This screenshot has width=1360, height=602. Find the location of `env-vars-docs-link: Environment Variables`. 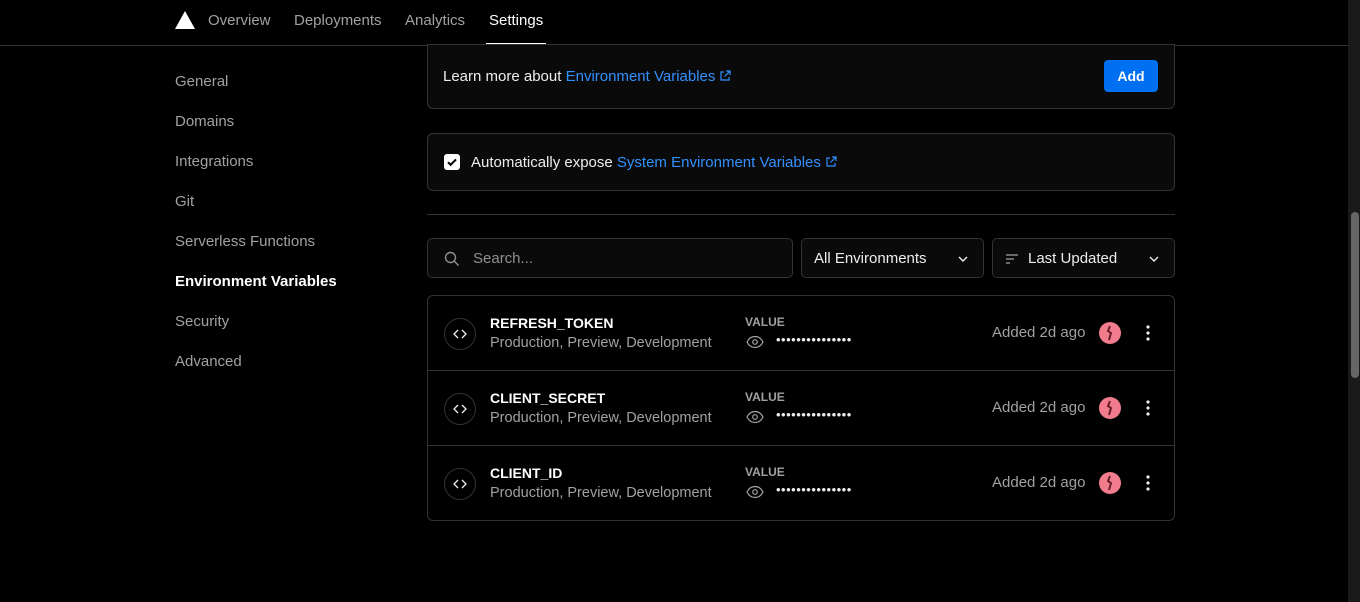

env-vars-docs-link: Environment Variables is located at coordinates (649, 76).